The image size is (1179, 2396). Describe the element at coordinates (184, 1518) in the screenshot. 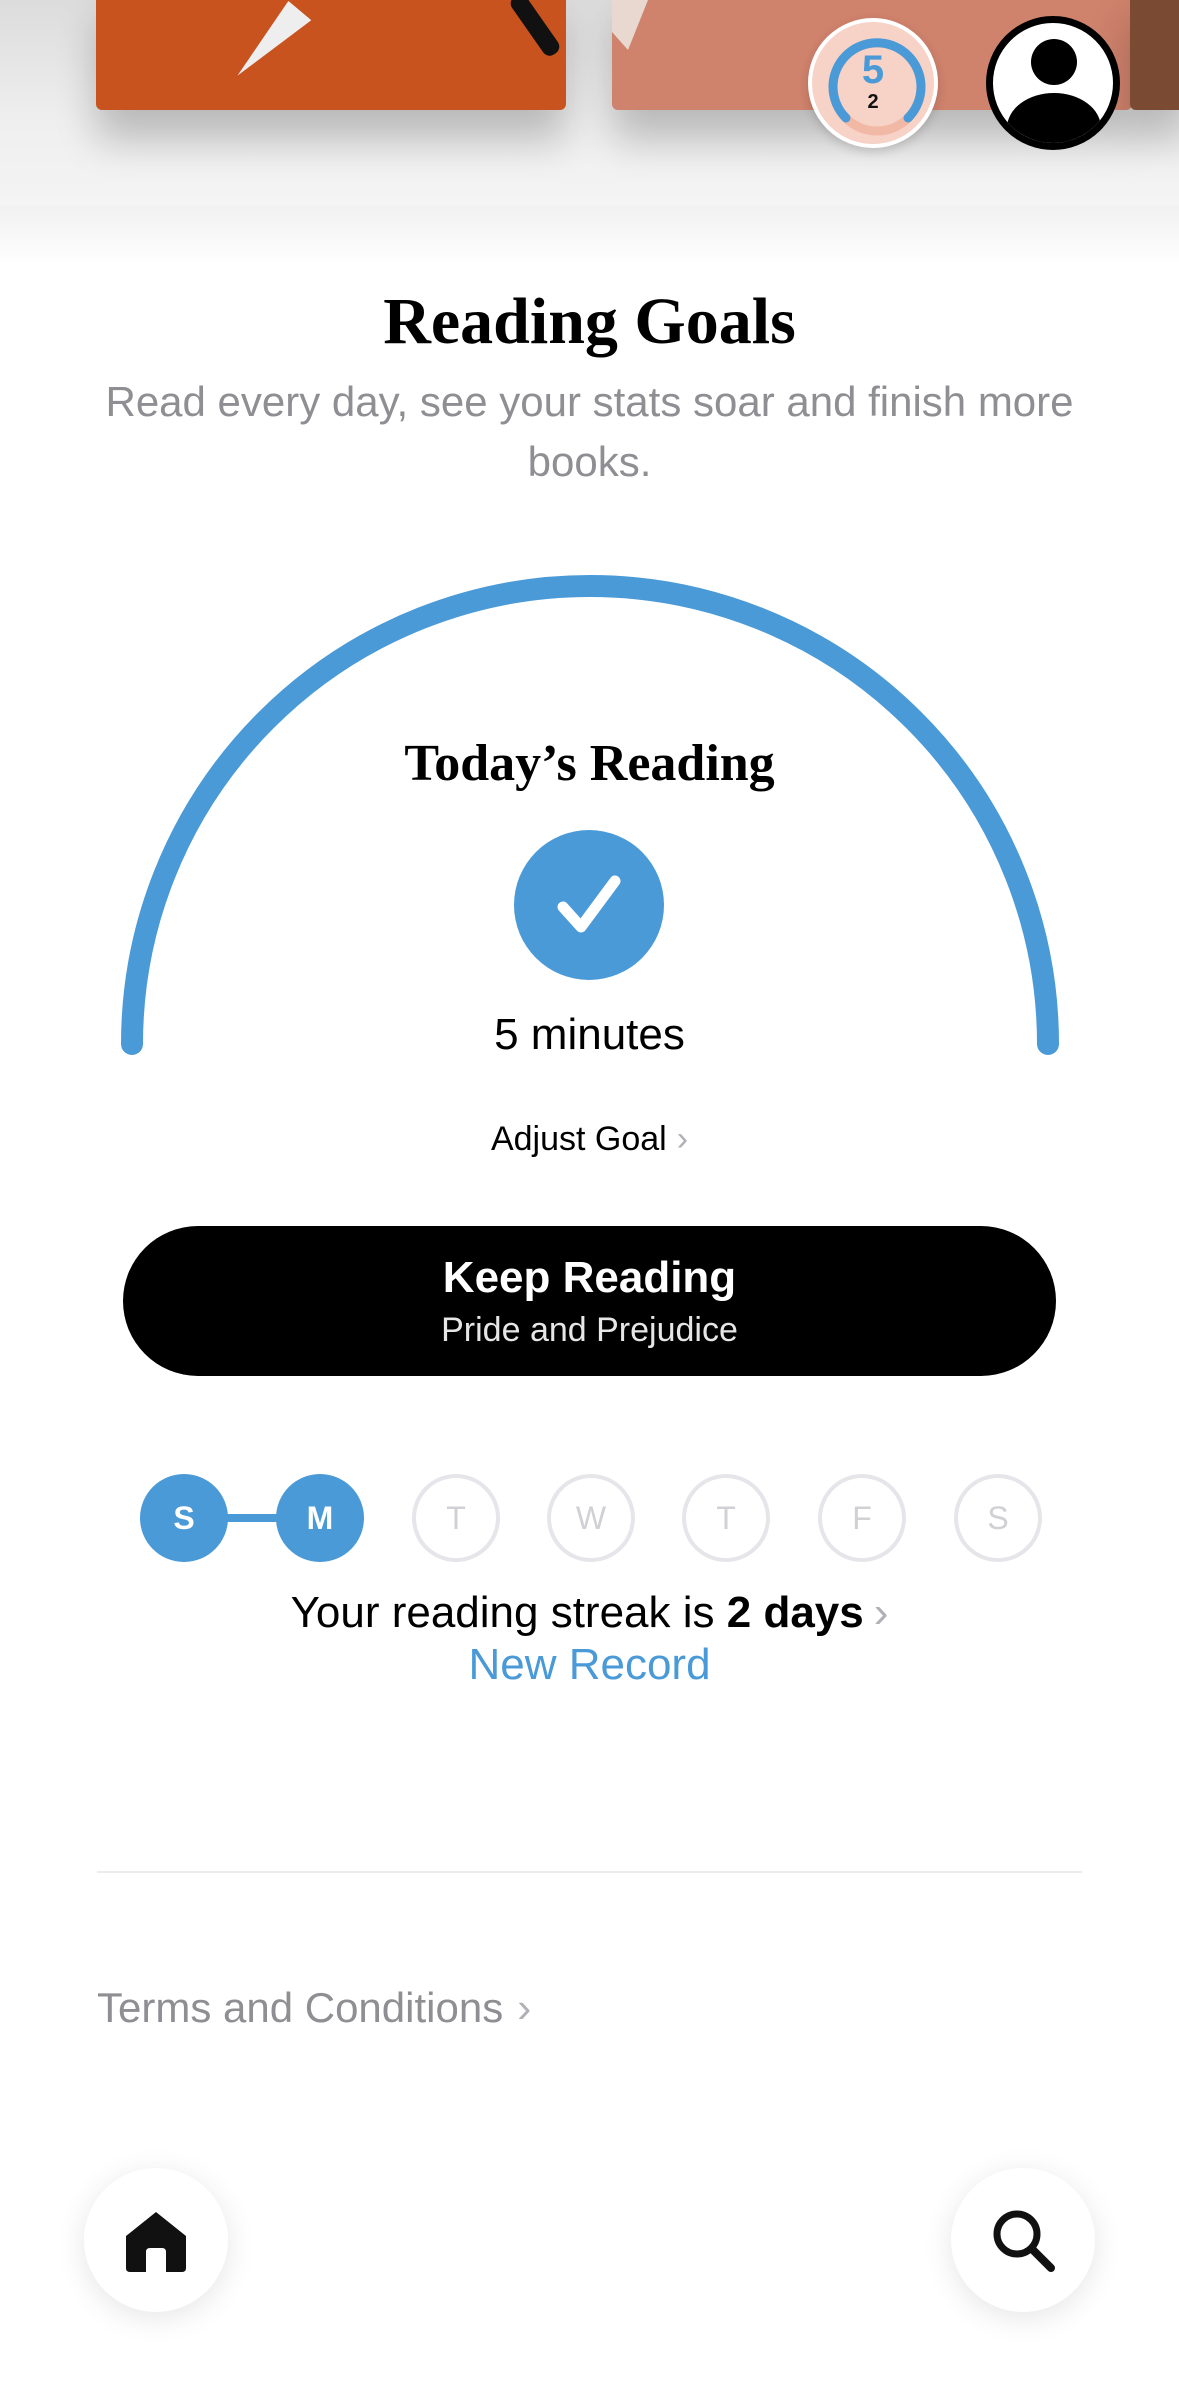

I see `day-sunday: S` at that location.